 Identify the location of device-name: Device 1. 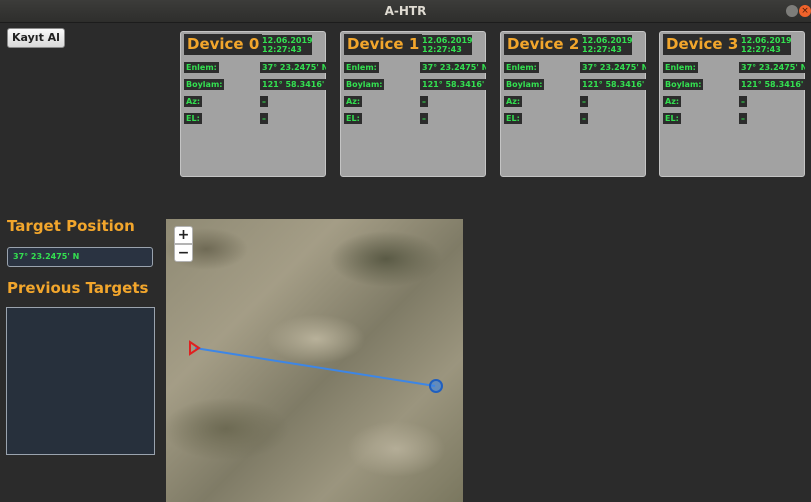
(383, 44).